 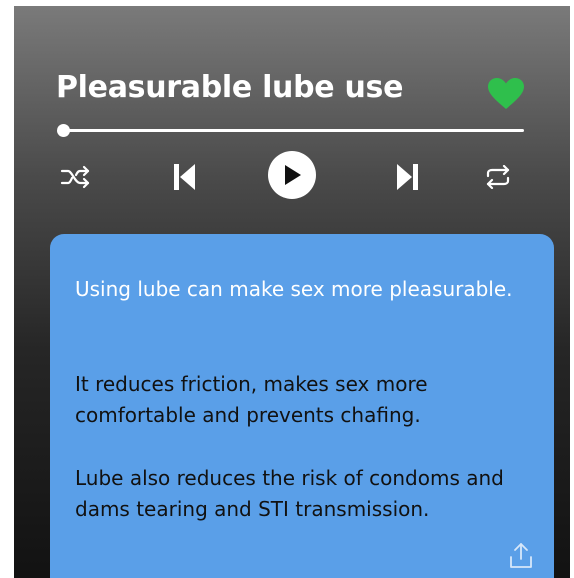 I want to click on shuffle-icon, so click(x=75, y=177).